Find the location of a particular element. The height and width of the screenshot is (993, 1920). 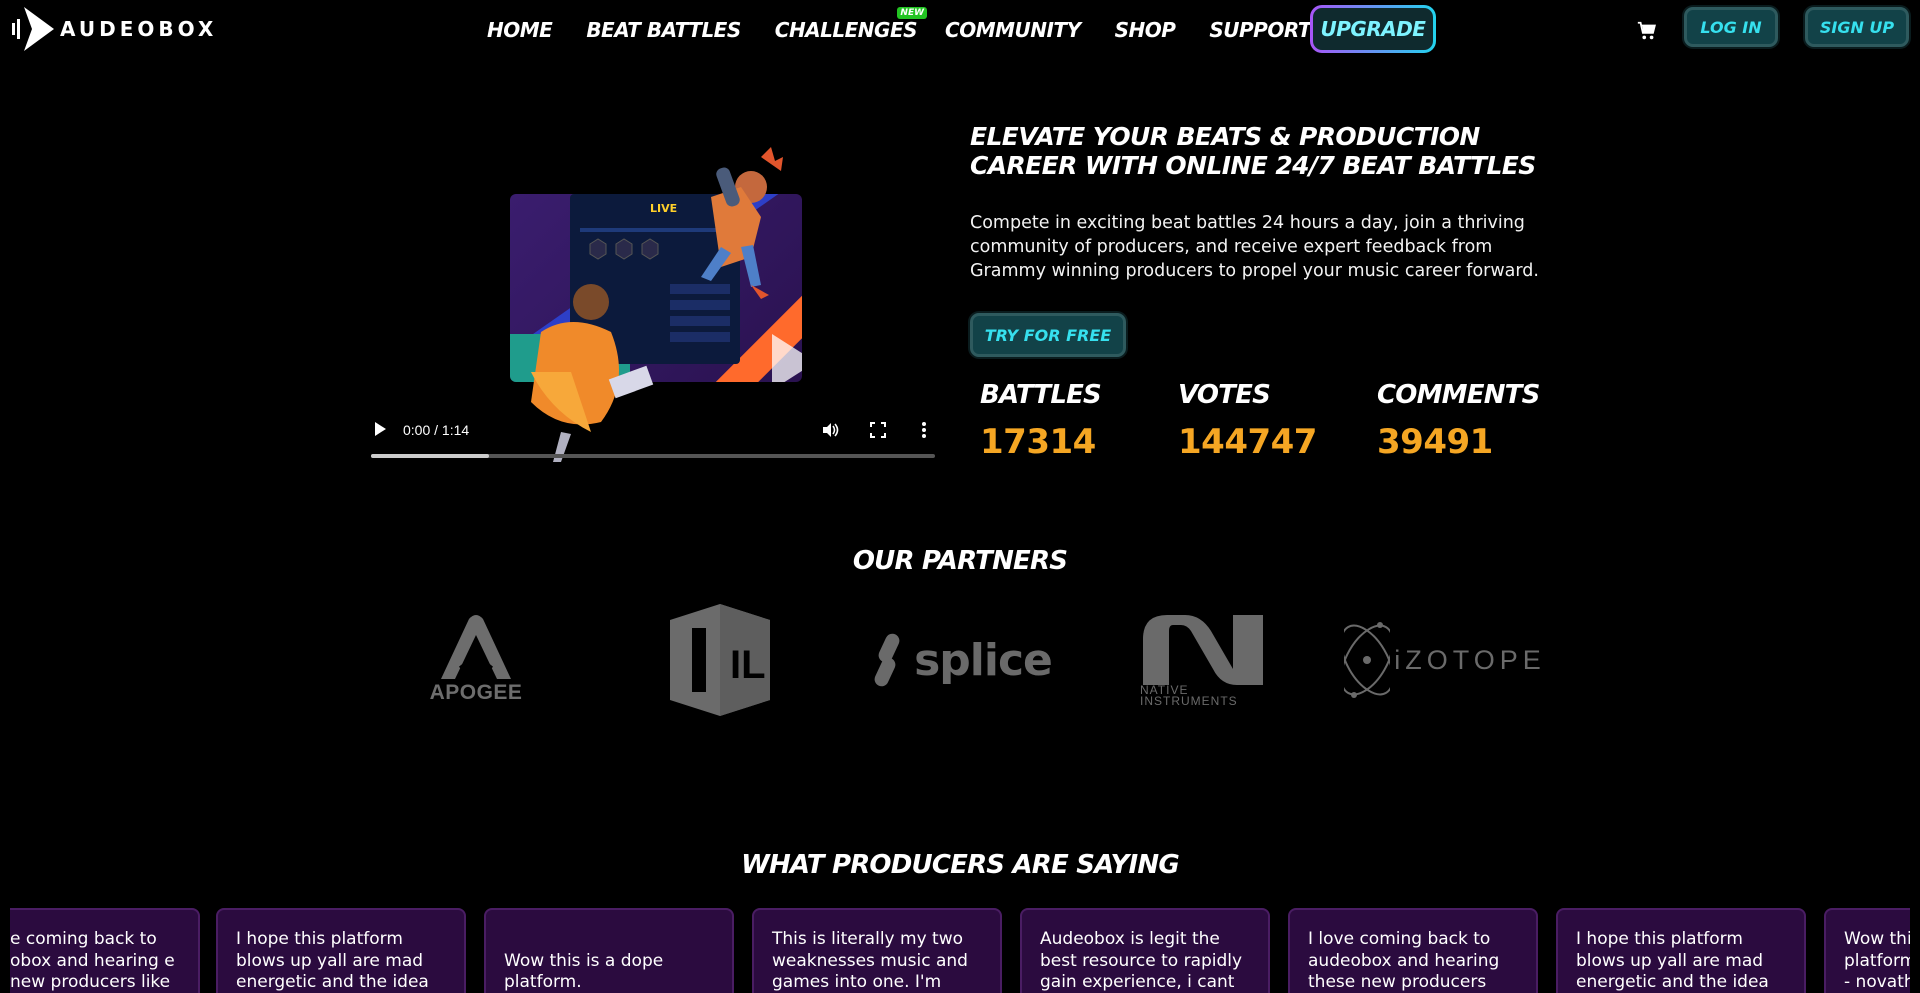

partner-logo-native-instruments: NATIVE INSTRUMENTS is located at coordinates (1203, 660).